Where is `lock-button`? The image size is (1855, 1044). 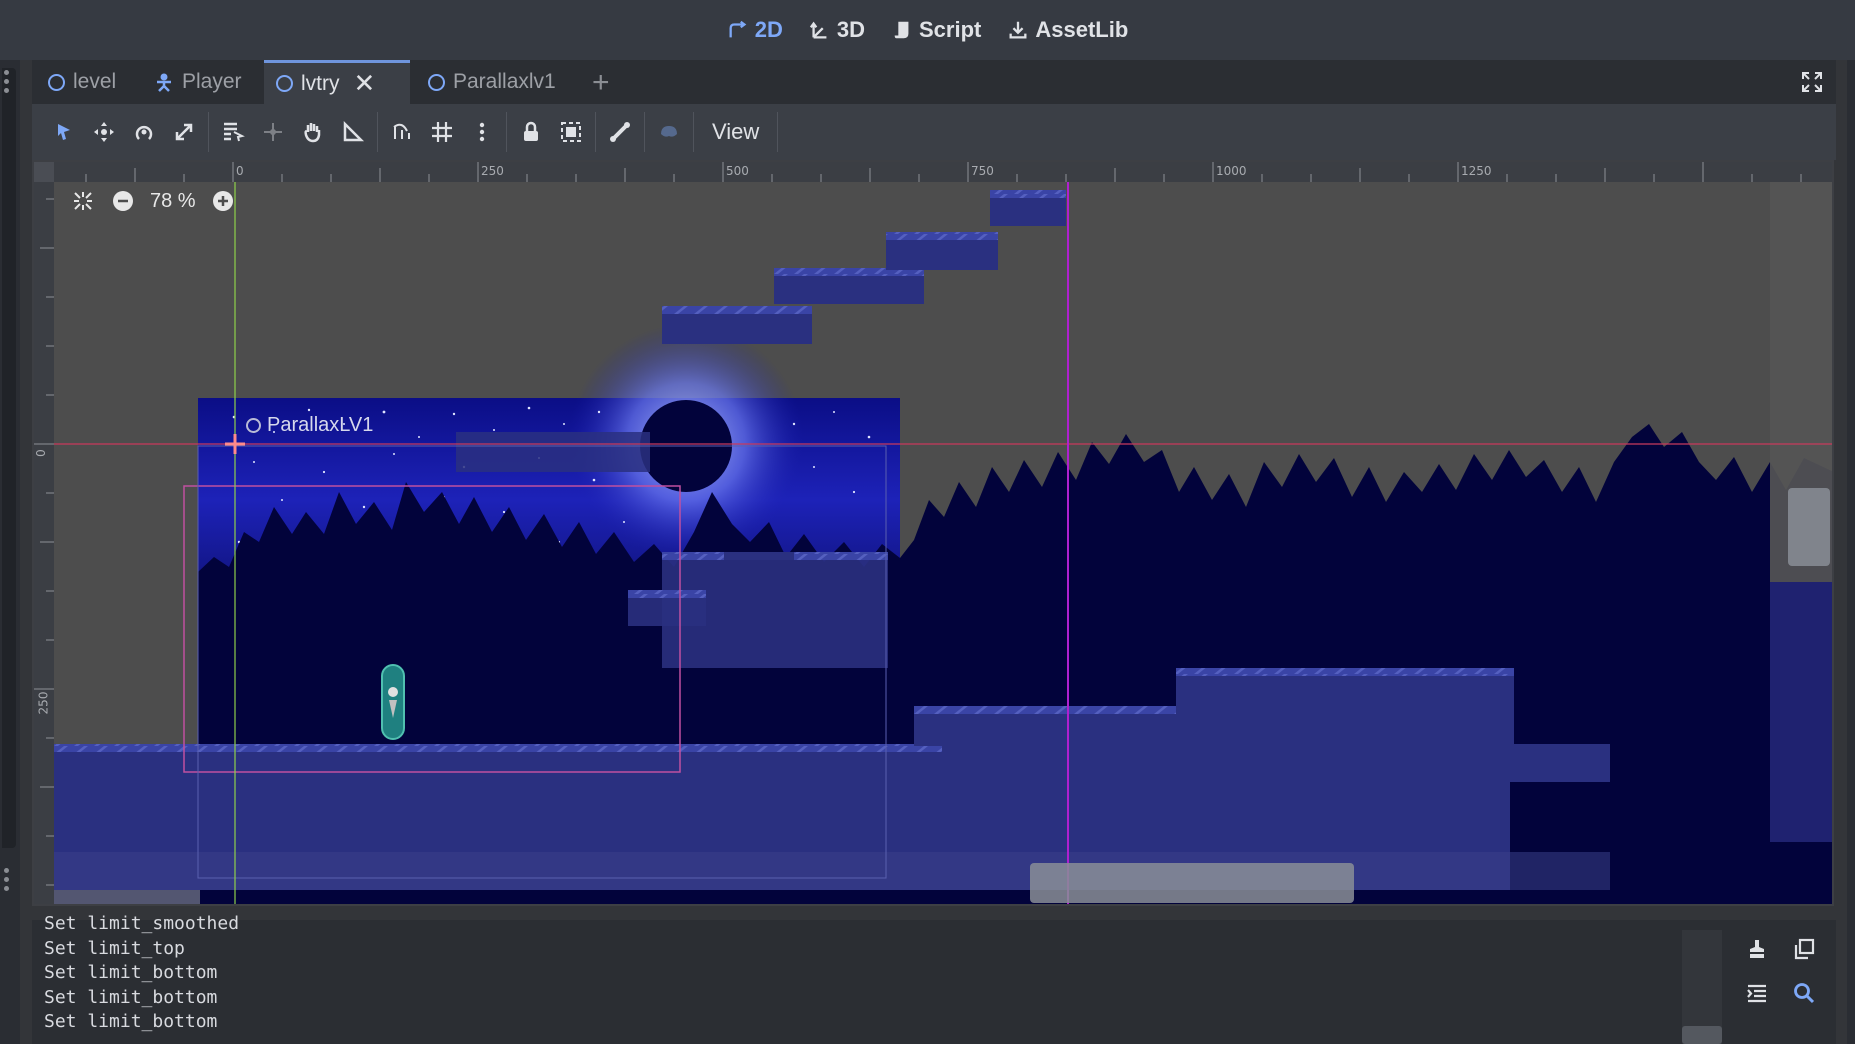
lock-button is located at coordinates (531, 132).